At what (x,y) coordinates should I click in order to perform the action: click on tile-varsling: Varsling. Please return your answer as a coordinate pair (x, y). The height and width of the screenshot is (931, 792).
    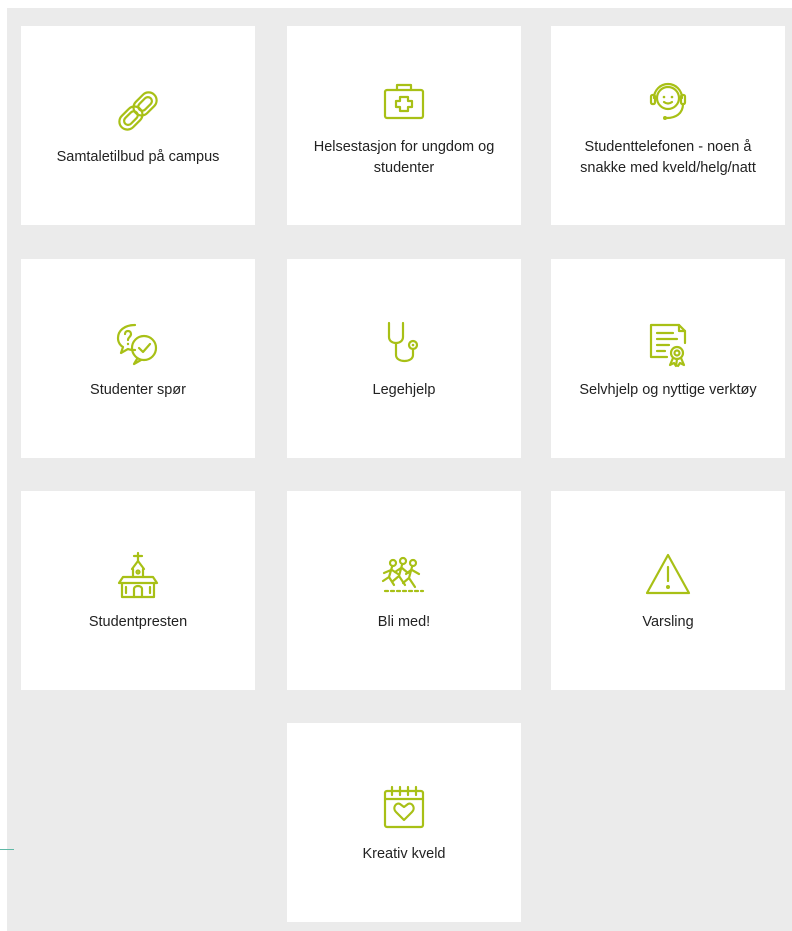
    Looking at the image, I should click on (668, 590).